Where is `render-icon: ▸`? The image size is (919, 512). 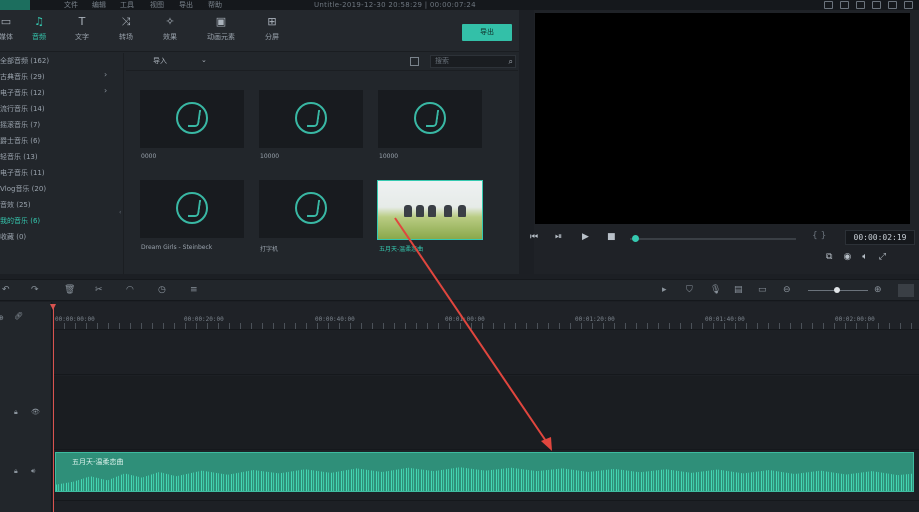 render-icon: ▸ is located at coordinates (664, 290).